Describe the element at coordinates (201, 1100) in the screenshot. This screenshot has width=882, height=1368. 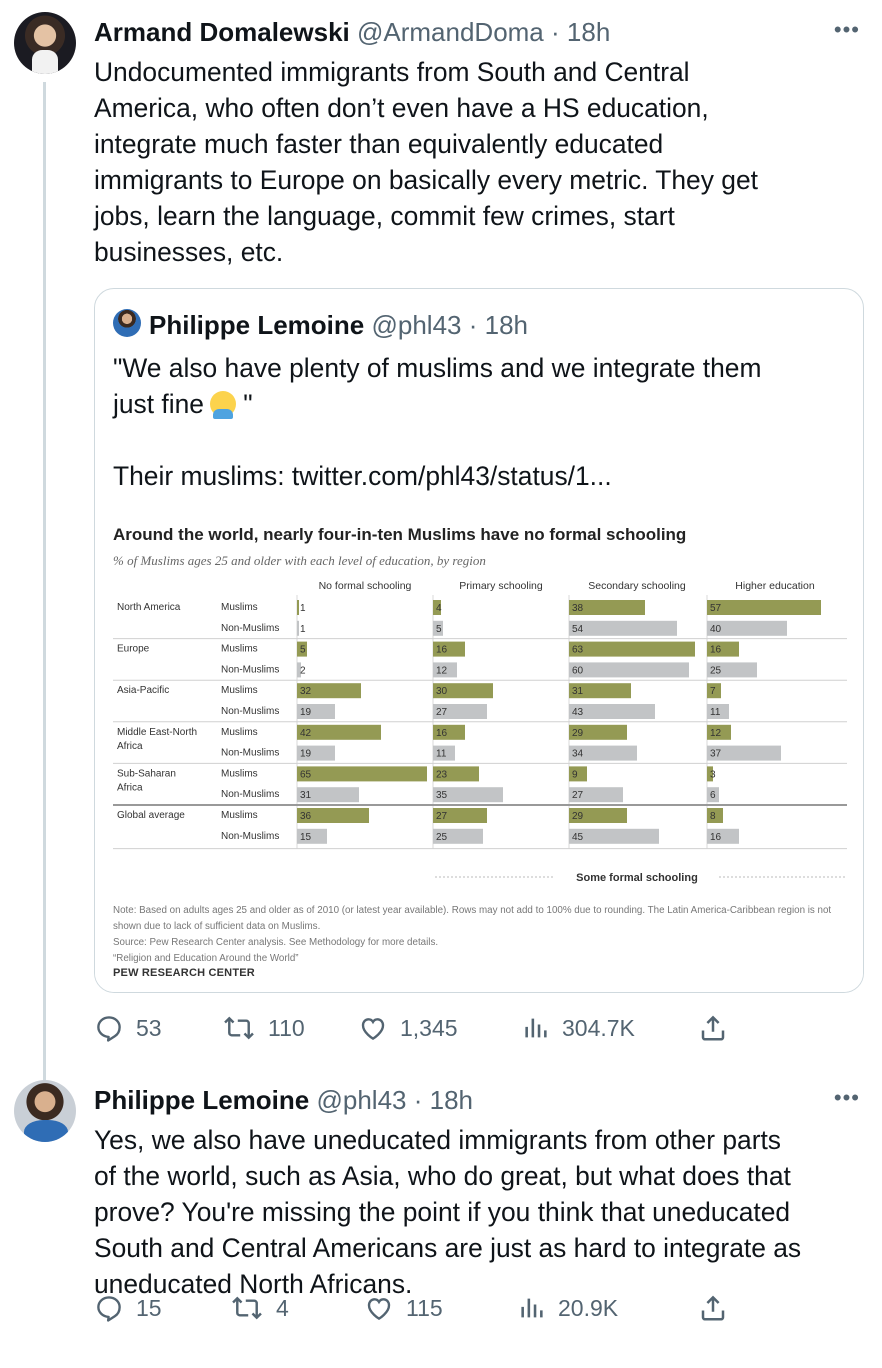
I see `author-name: Philippe Lemoine` at that location.